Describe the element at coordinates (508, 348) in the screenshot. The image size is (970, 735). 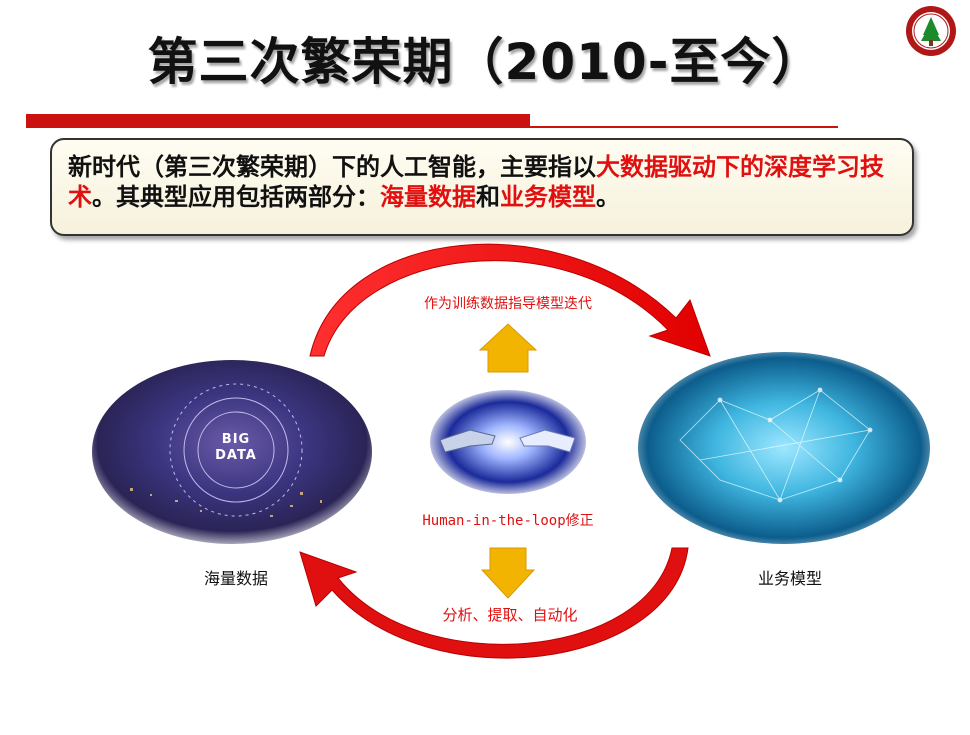
I see `up-arrow` at that location.